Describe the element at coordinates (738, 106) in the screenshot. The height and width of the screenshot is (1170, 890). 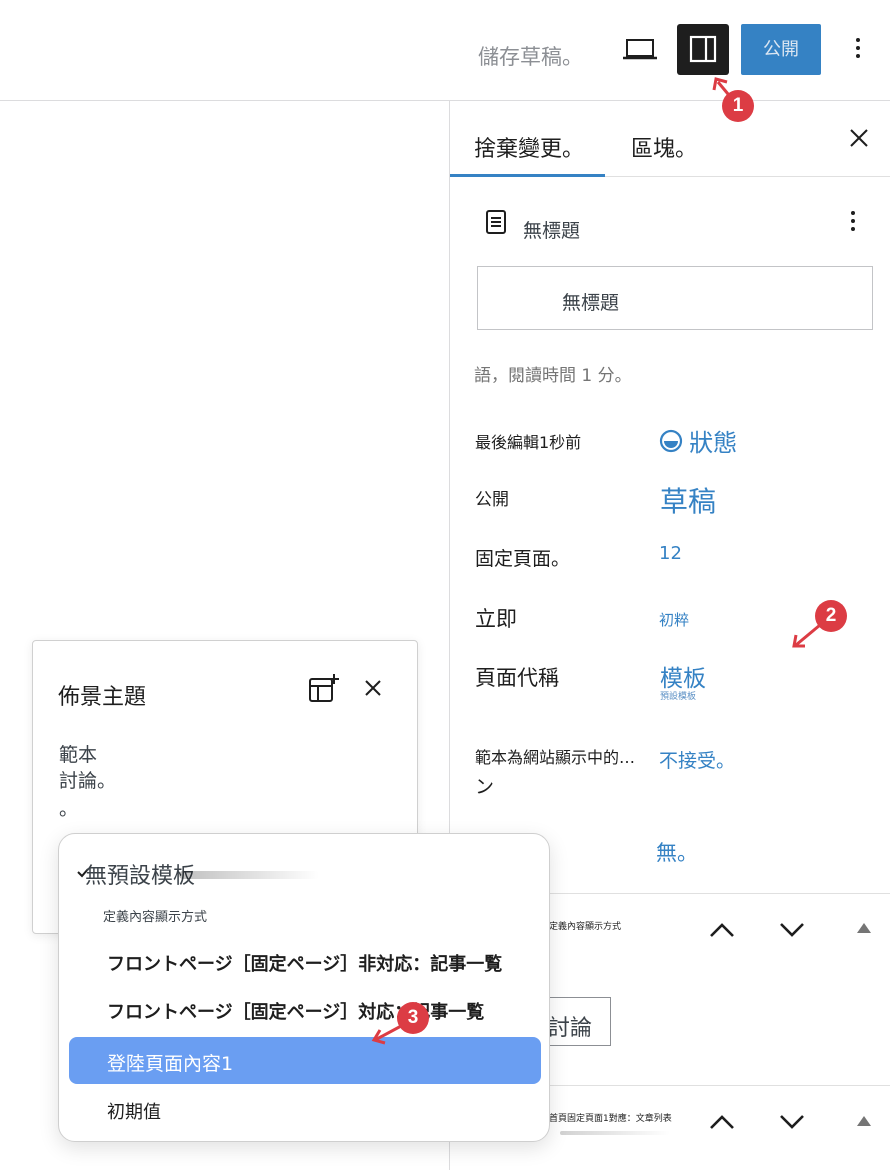
I see `annotation-badge-1: 1` at that location.